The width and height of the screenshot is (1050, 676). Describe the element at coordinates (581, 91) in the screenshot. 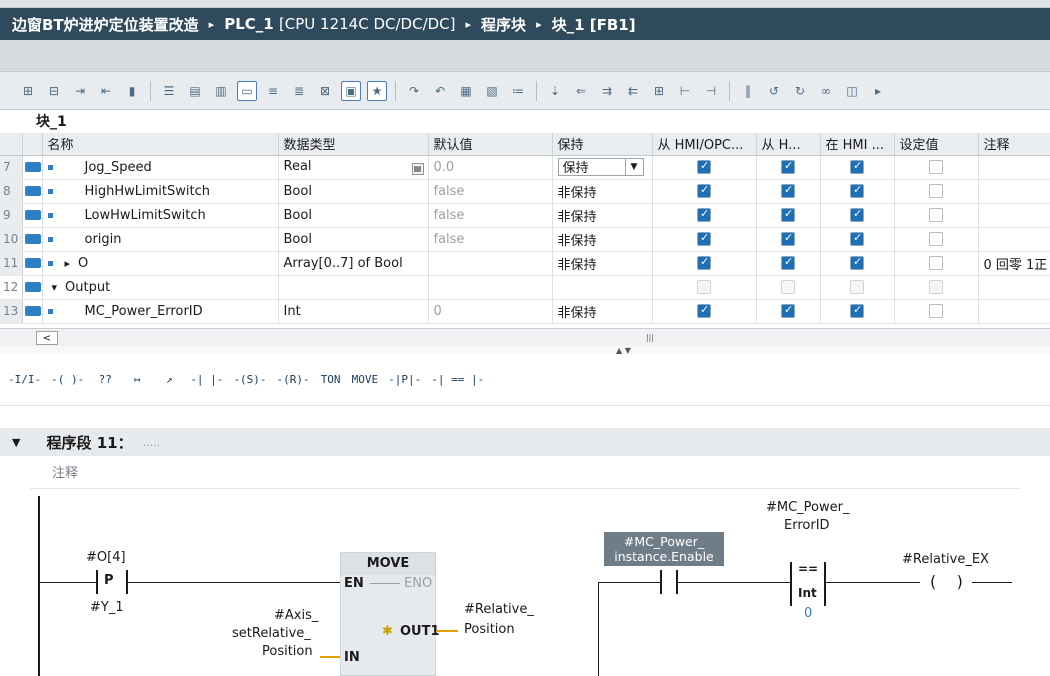

I see `move-icon: ⇐` at that location.